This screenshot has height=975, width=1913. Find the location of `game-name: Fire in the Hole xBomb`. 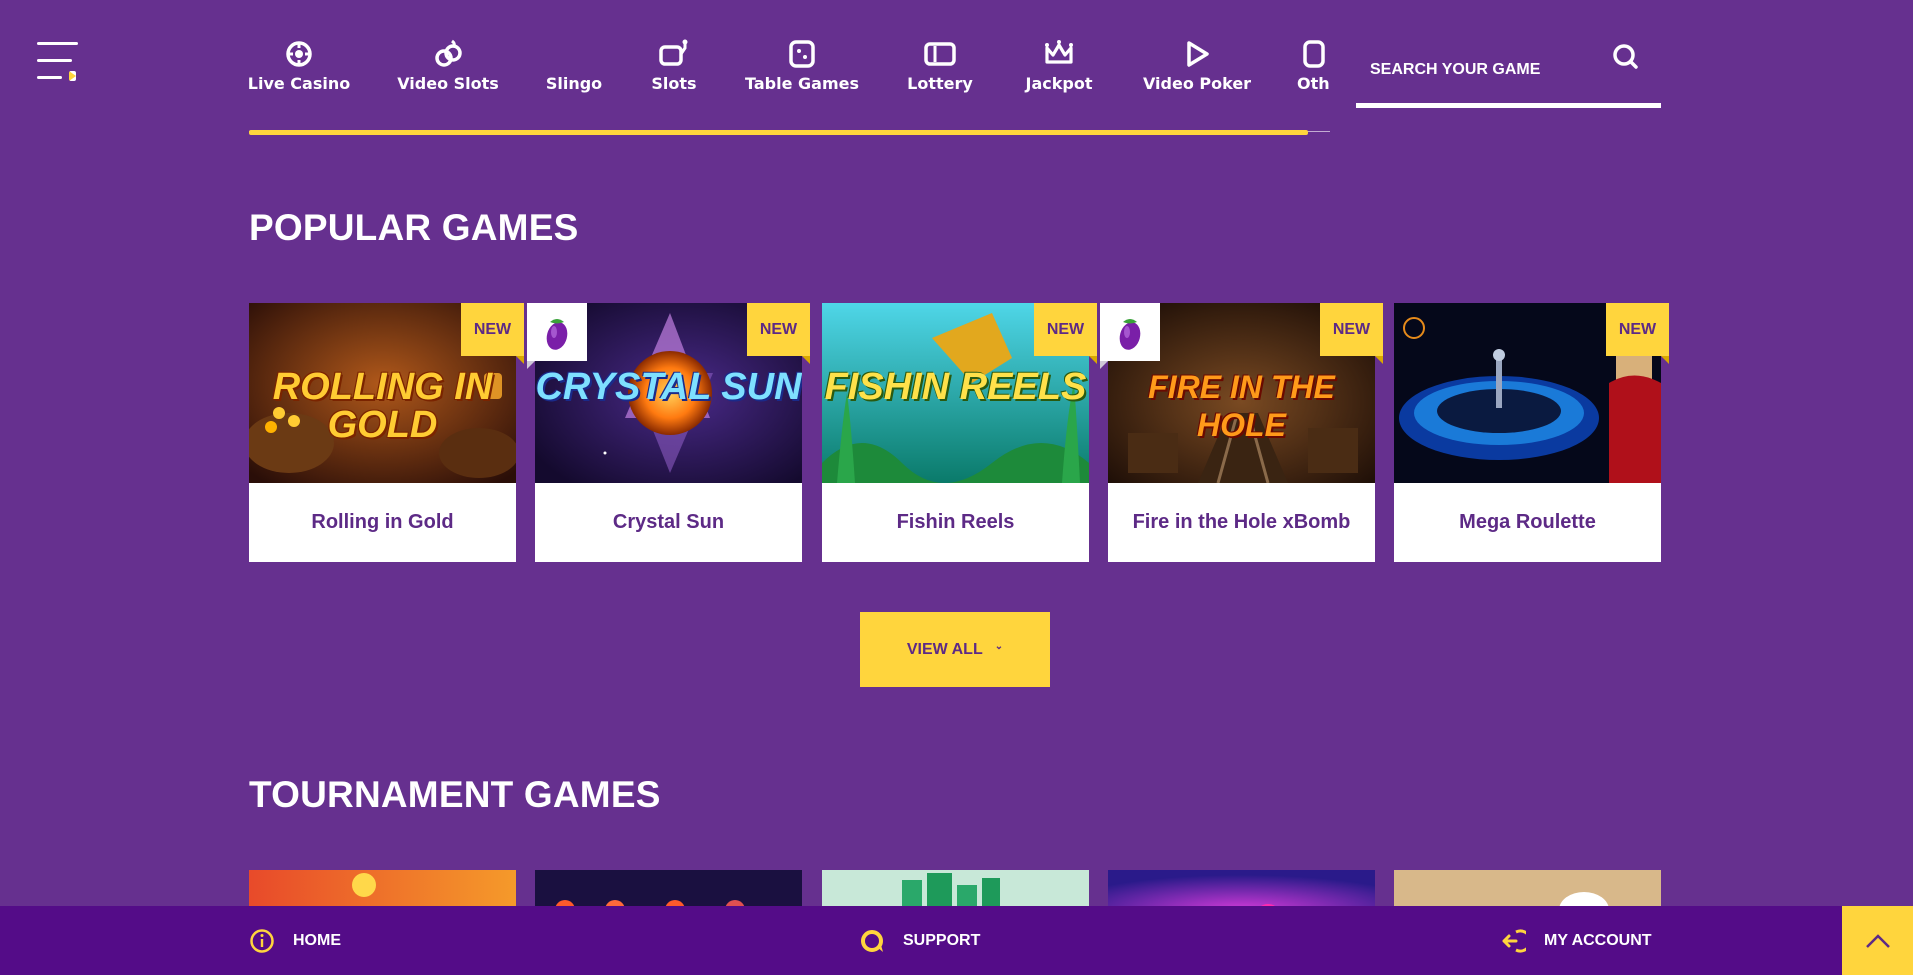

game-name: Fire in the Hole xBomb is located at coordinates (1241, 522).